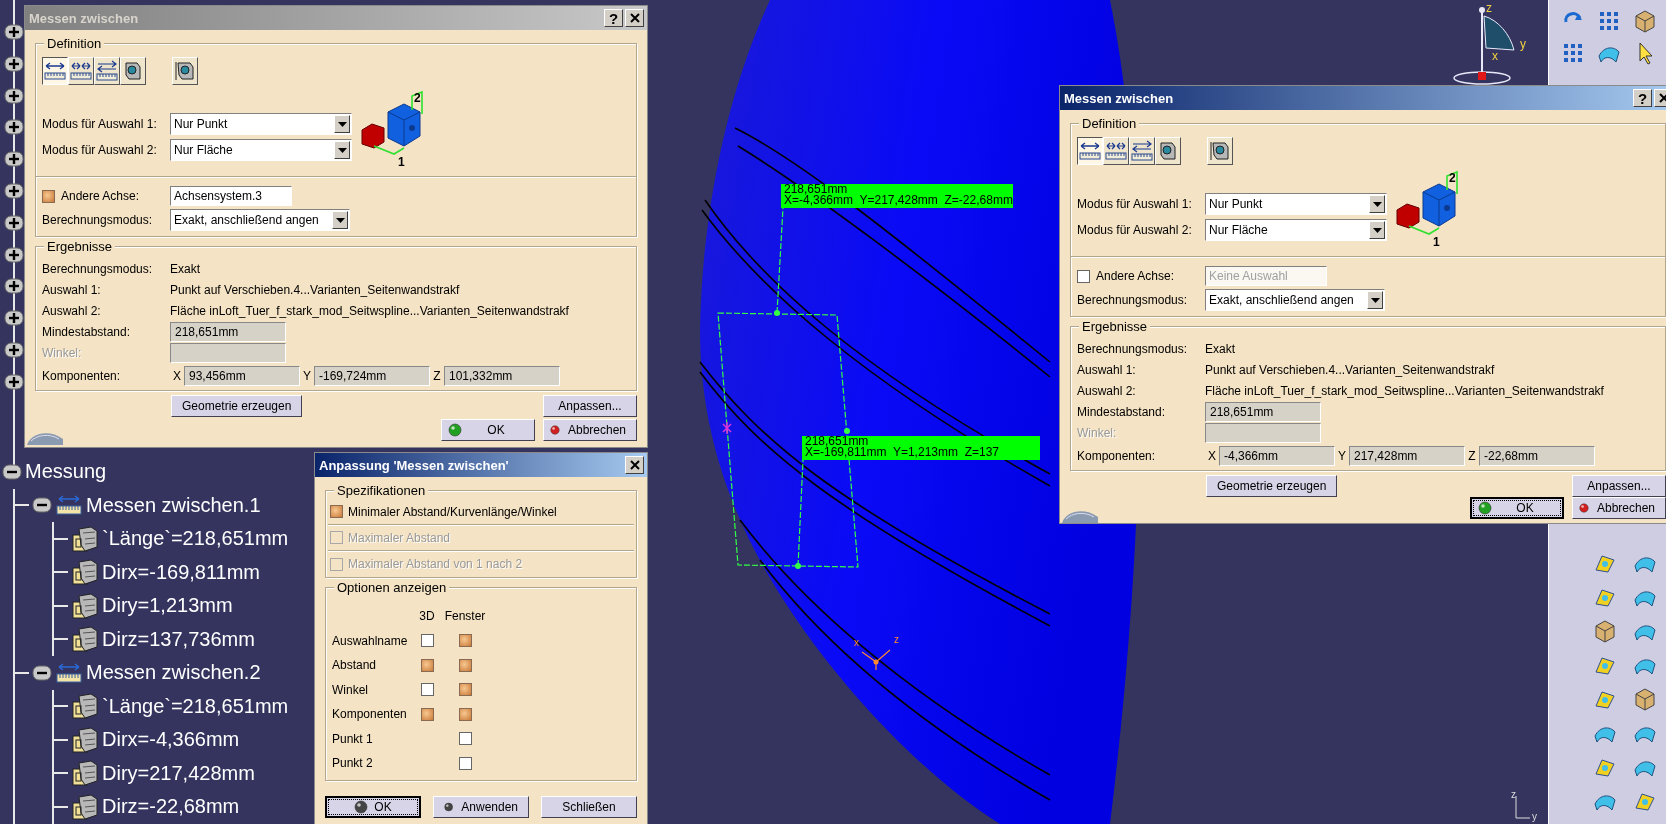 This screenshot has height=824, width=1666. What do you see at coordinates (231, 196) in the screenshot?
I see `text-field: Achsensystem.3` at bounding box center [231, 196].